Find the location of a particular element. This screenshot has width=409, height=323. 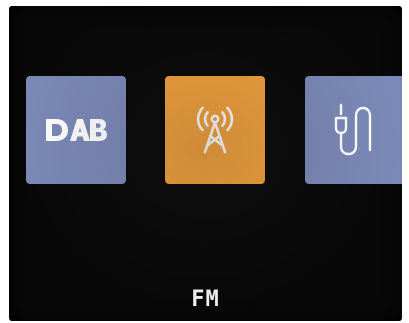

mode-tile-aux is located at coordinates (353, 130).